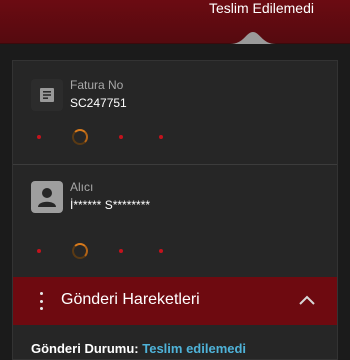  I want to click on more-vert-icon, so click(41, 301).